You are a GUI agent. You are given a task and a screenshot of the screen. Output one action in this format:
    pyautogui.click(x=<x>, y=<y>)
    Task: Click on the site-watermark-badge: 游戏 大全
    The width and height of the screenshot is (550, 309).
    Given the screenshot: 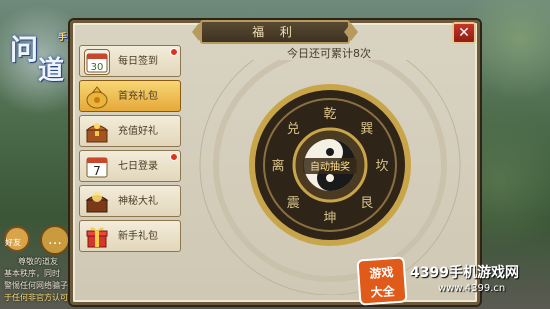 What is the action you would take?
    pyautogui.click(x=382, y=281)
    